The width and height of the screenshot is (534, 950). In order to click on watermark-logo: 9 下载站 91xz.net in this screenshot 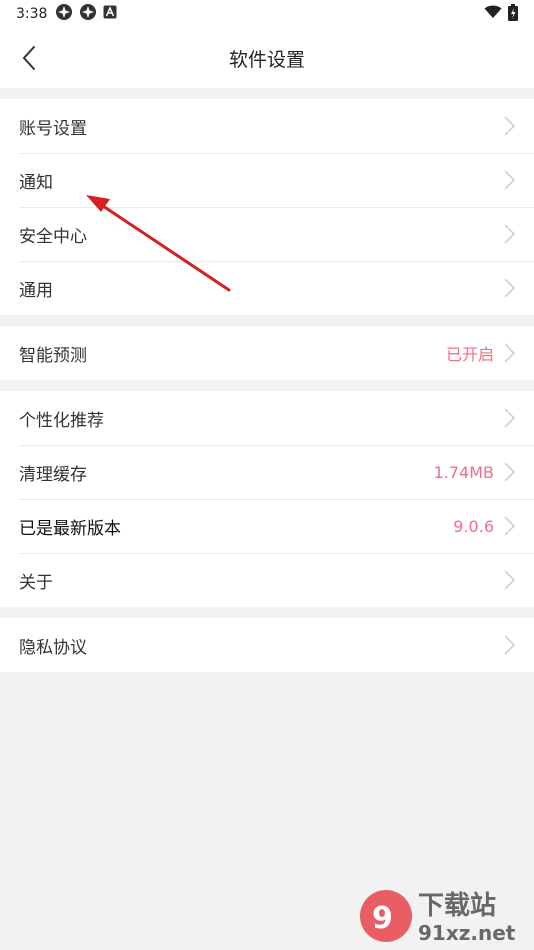, I will do `click(438, 917)`.